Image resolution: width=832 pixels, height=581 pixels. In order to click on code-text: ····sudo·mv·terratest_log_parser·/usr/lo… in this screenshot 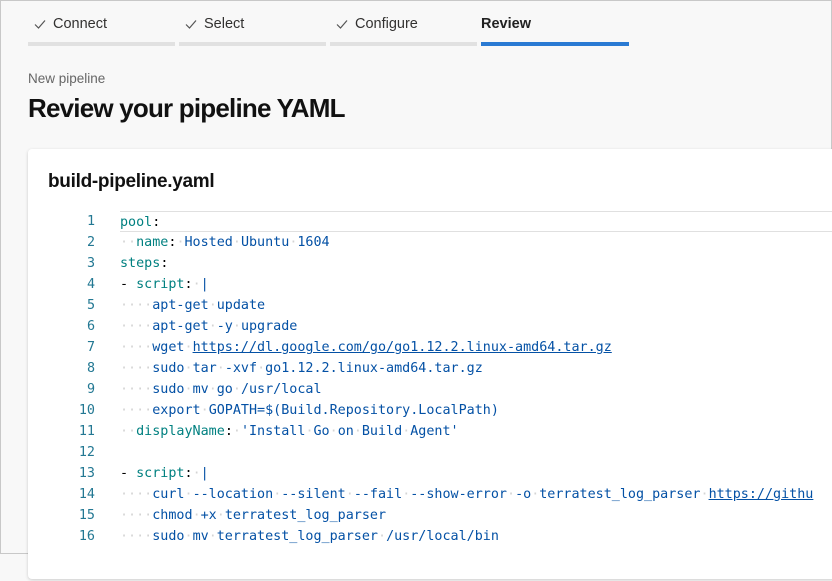, I will do `click(309, 536)`.